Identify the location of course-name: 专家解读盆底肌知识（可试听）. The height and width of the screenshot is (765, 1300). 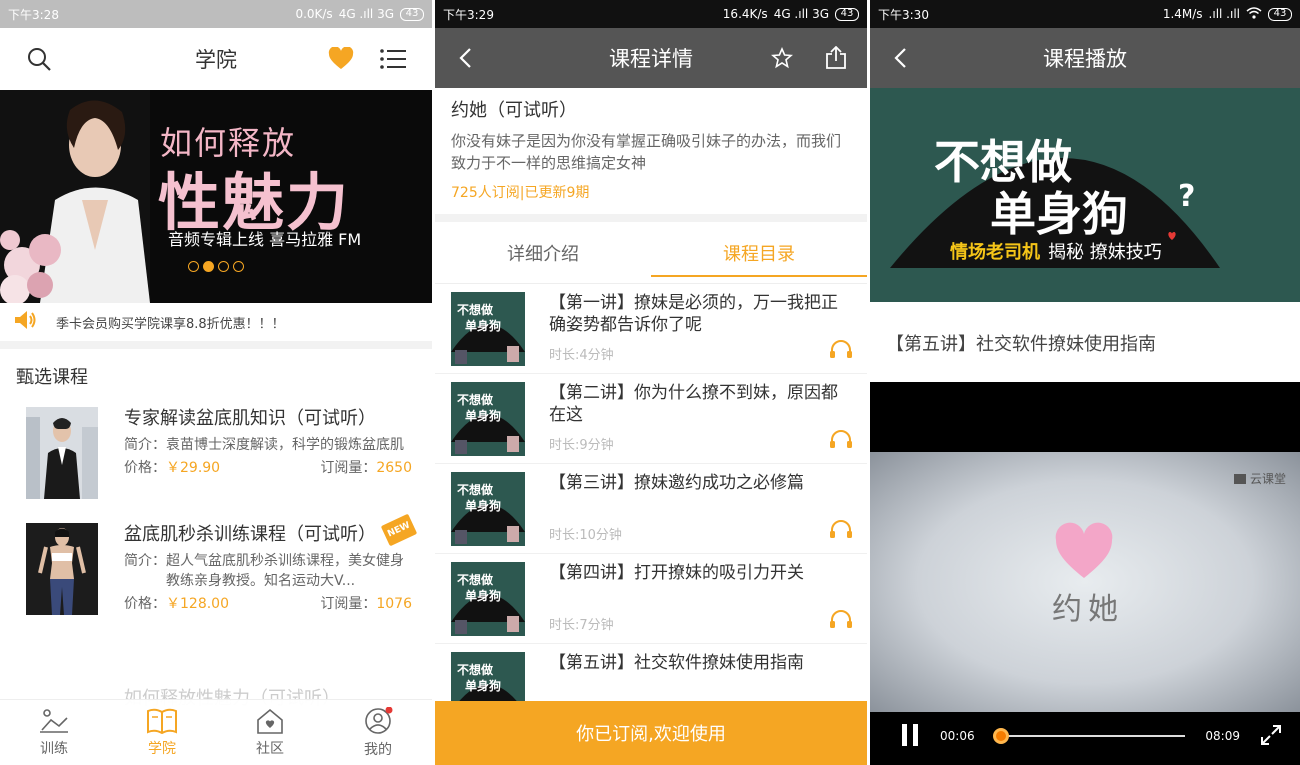
(250, 418).